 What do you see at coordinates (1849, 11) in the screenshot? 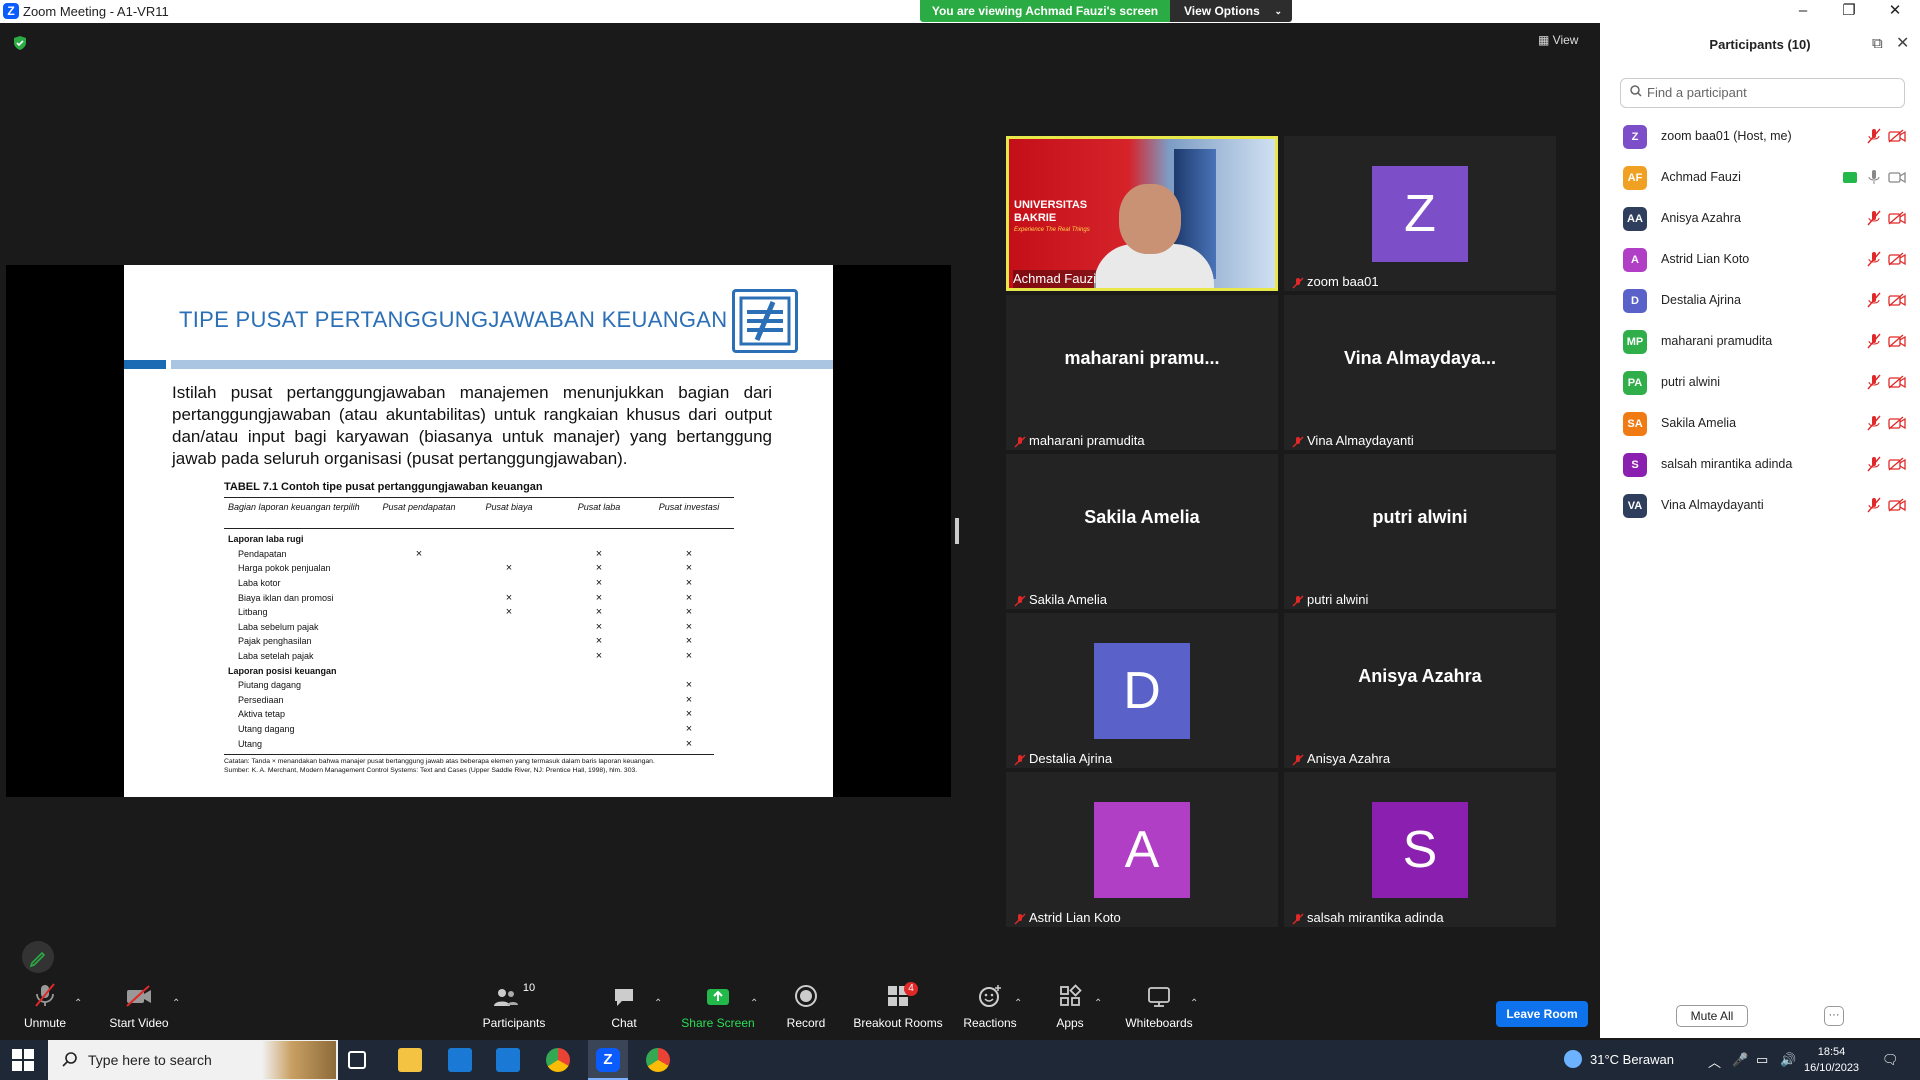
I see `restore-button: ❐` at bounding box center [1849, 11].